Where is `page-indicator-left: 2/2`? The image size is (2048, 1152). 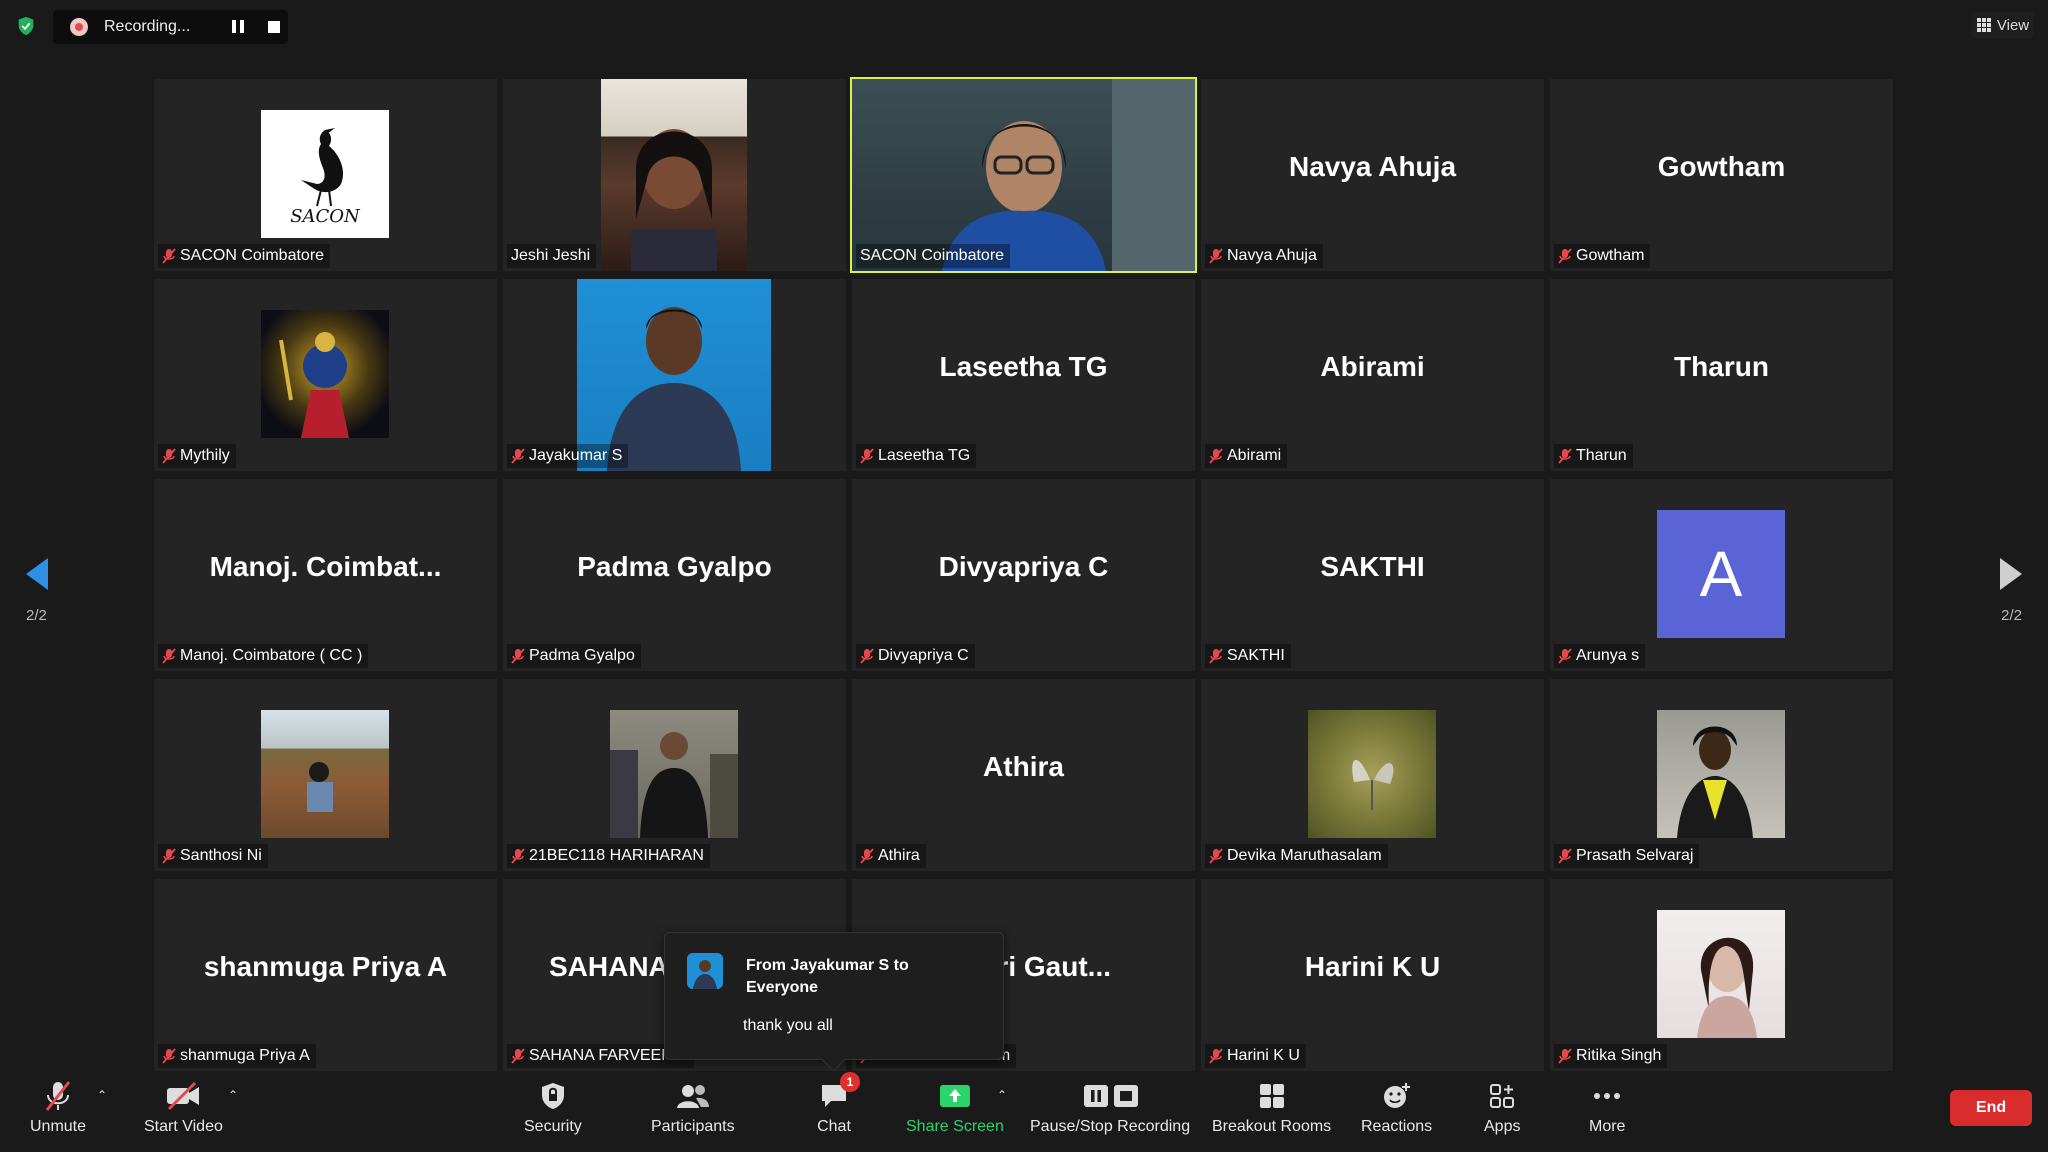 page-indicator-left: 2/2 is located at coordinates (36, 615).